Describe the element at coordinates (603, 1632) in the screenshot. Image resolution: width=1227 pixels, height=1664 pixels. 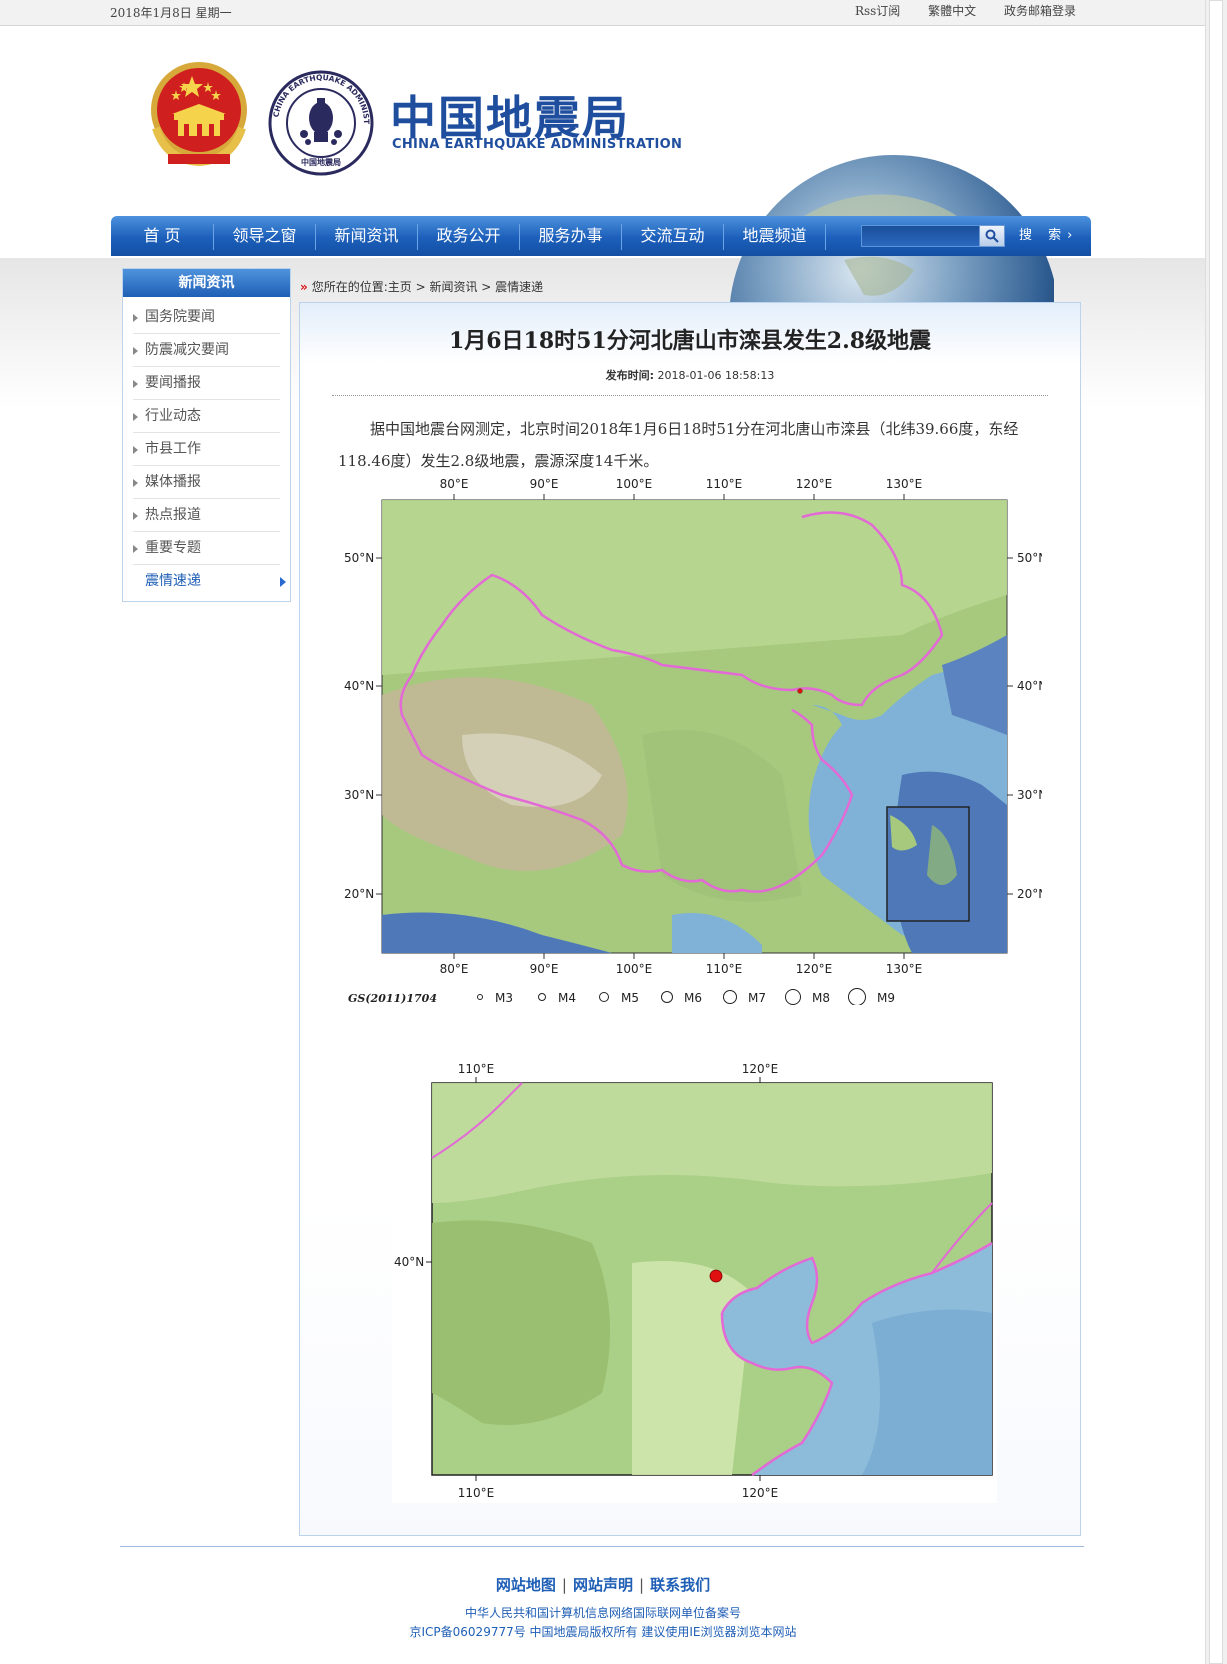
I see `footer-copyright: 京ICP备06029777号 中国地震局版权所有 建议使用IE浏览器浏览本网站` at that location.